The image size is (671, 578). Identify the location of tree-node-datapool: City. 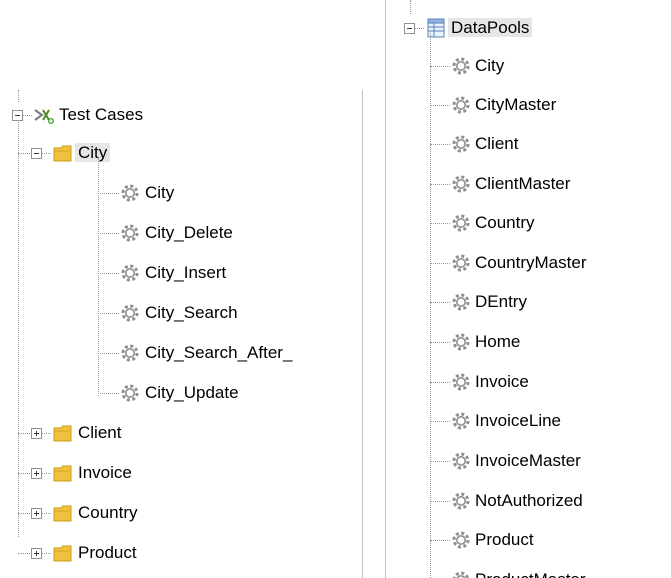
(489, 66).